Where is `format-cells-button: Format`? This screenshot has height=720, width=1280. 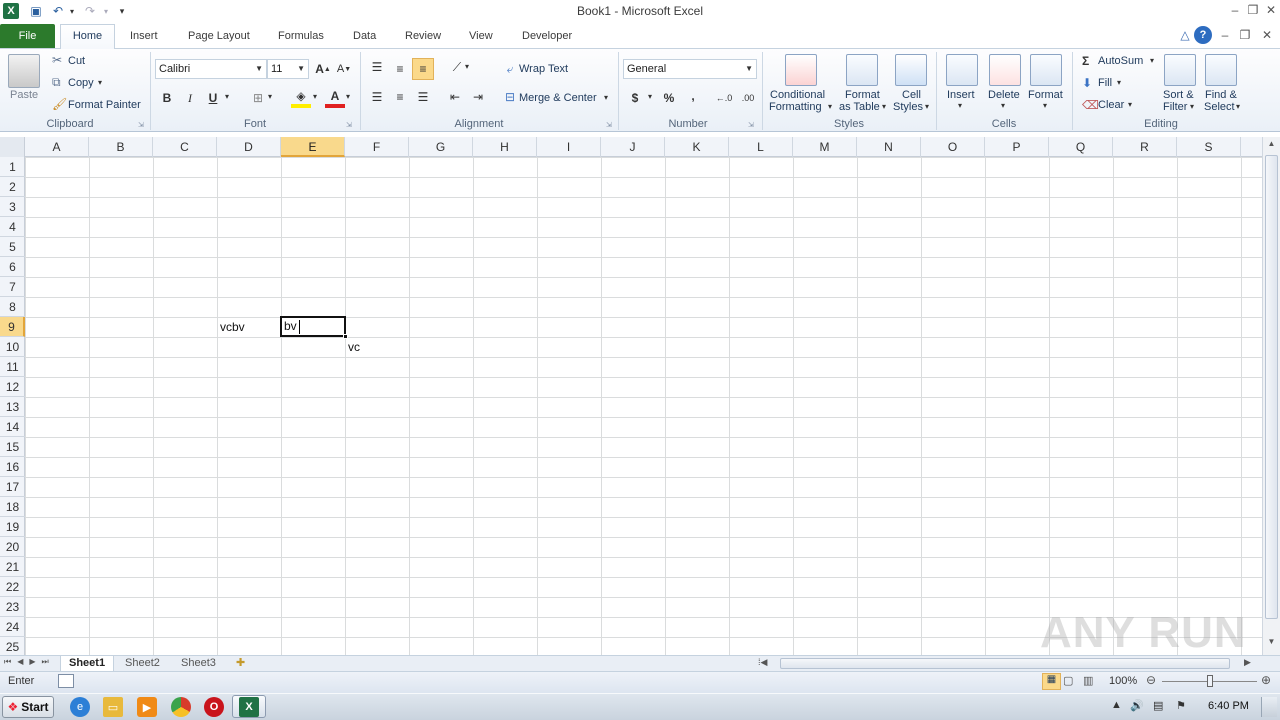 format-cells-button: Format is located at coordinates (1045, 95).